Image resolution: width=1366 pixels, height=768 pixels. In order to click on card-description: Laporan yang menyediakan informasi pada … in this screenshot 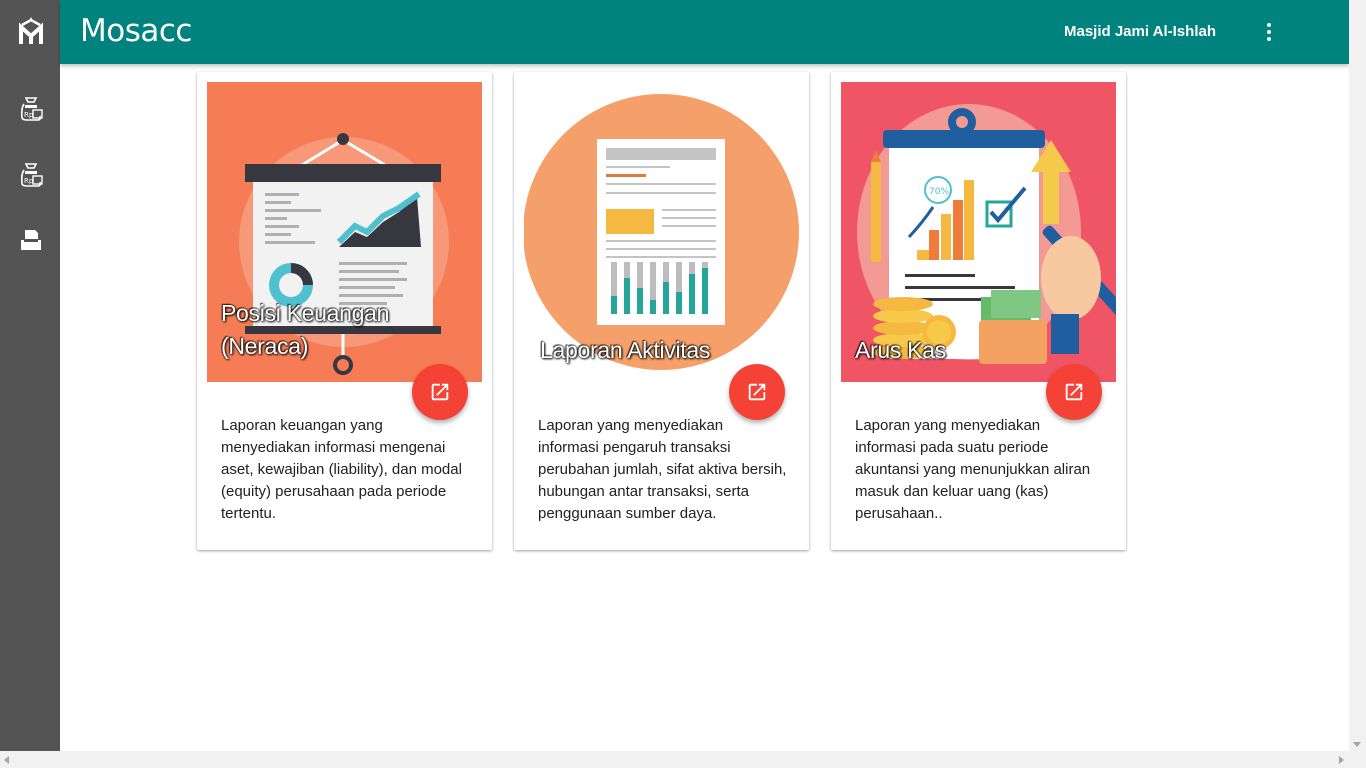, I will do `click(973, 469)`.